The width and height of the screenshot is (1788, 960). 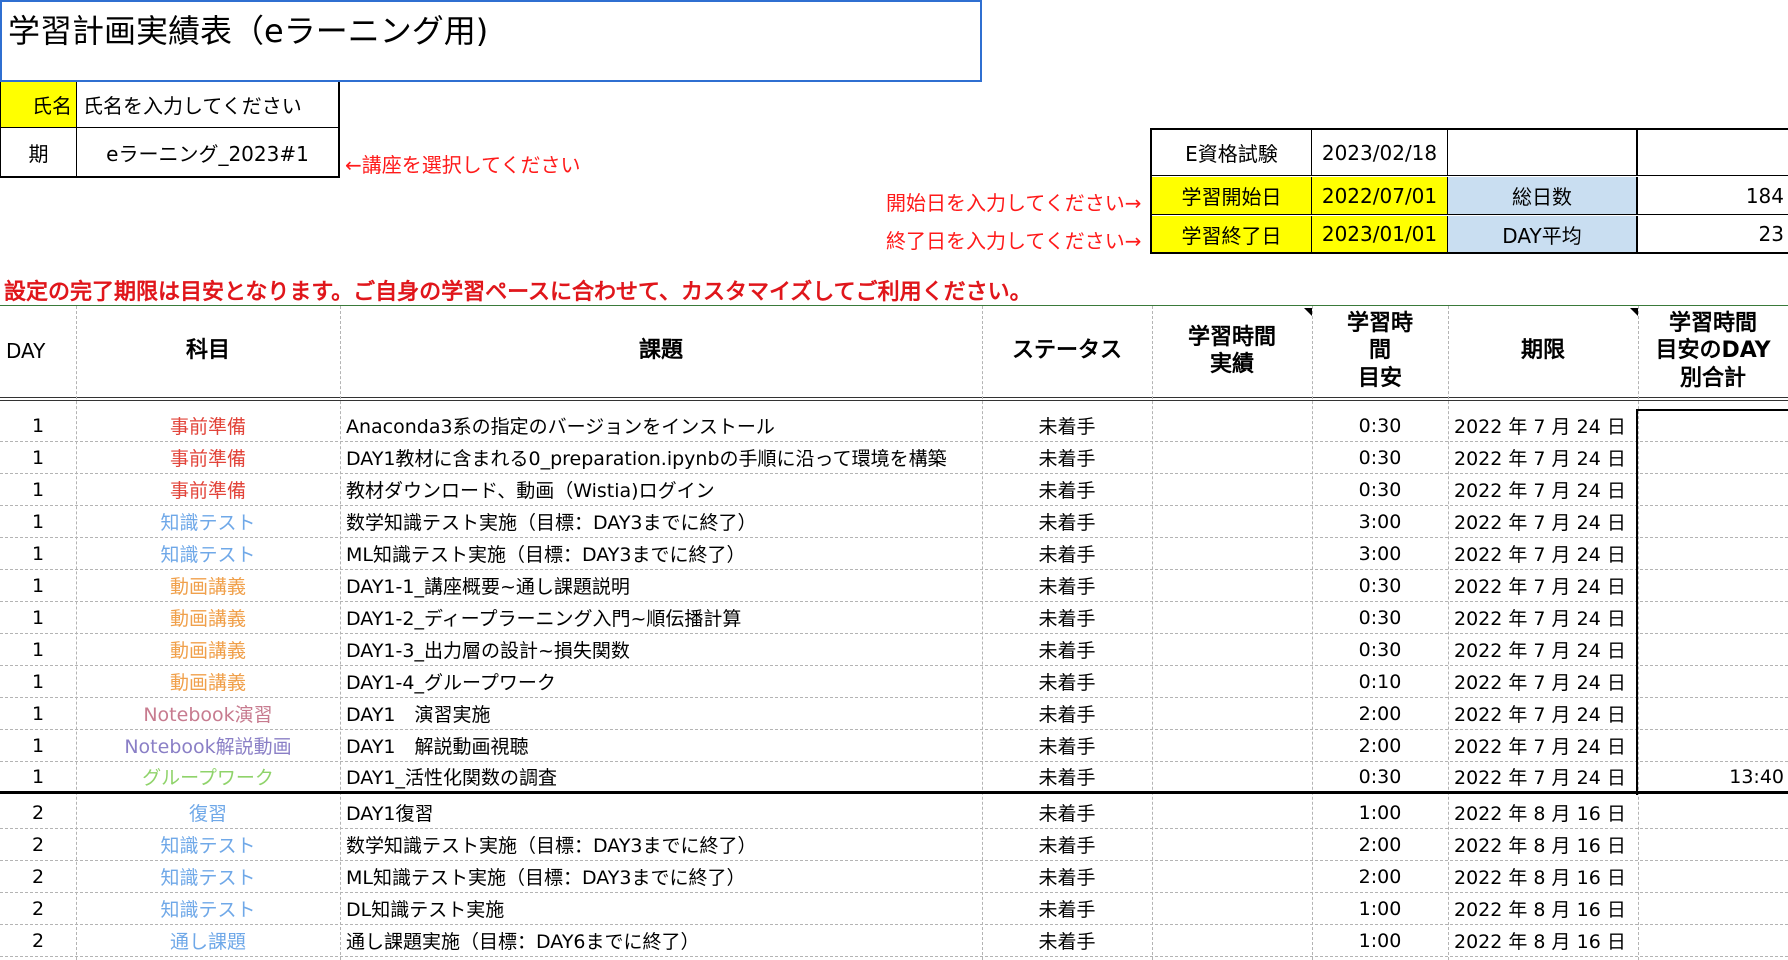 I want to click on cell-task: ML知識テスト実施（目標：DAY3までに終了）, so click(x=661, y=876).